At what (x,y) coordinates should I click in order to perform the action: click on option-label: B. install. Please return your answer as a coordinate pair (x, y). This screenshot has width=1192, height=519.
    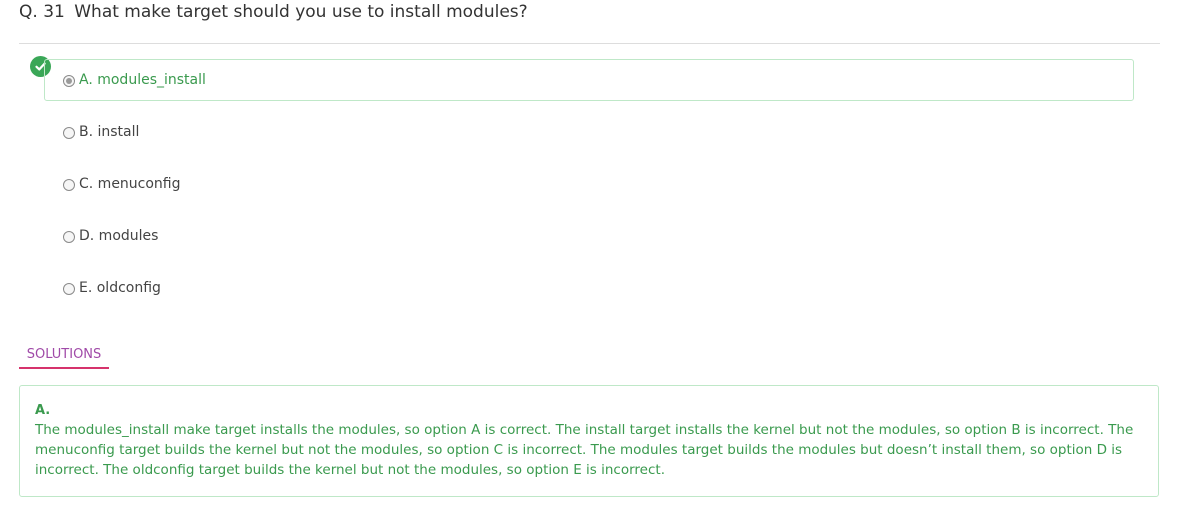
    Looking at the image, I should click on (109, 132).